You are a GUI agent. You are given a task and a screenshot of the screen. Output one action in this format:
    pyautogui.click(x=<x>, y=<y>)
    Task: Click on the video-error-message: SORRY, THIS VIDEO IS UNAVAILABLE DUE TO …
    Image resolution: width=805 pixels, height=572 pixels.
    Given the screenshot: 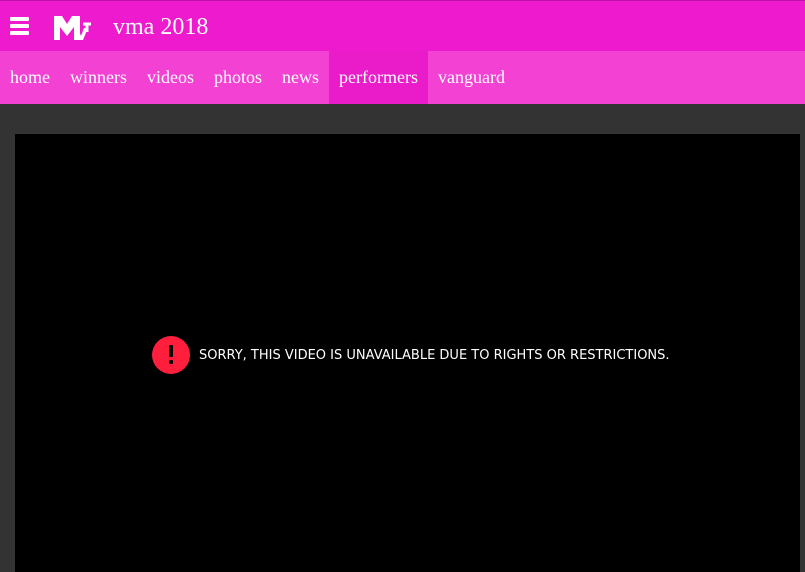 What is the action you would take?
    pyautogui.click(x=411, y=355)
    